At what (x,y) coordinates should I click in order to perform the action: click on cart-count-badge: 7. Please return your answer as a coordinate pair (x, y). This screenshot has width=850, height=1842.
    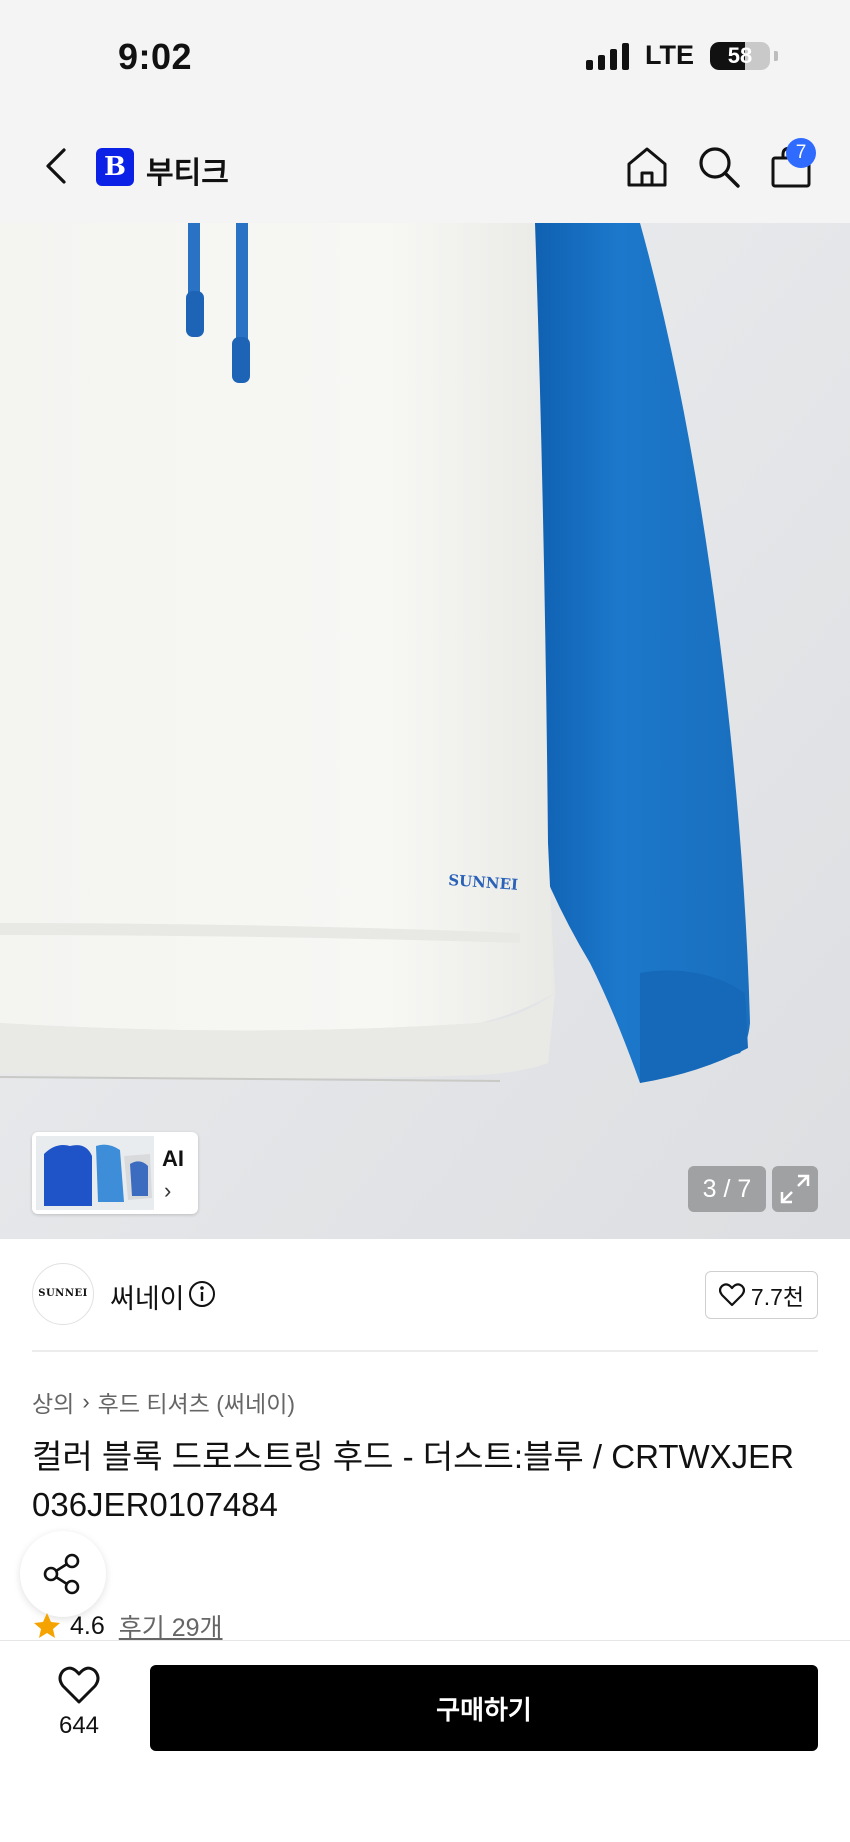
    Looking at the image, I should click on (801, 153).